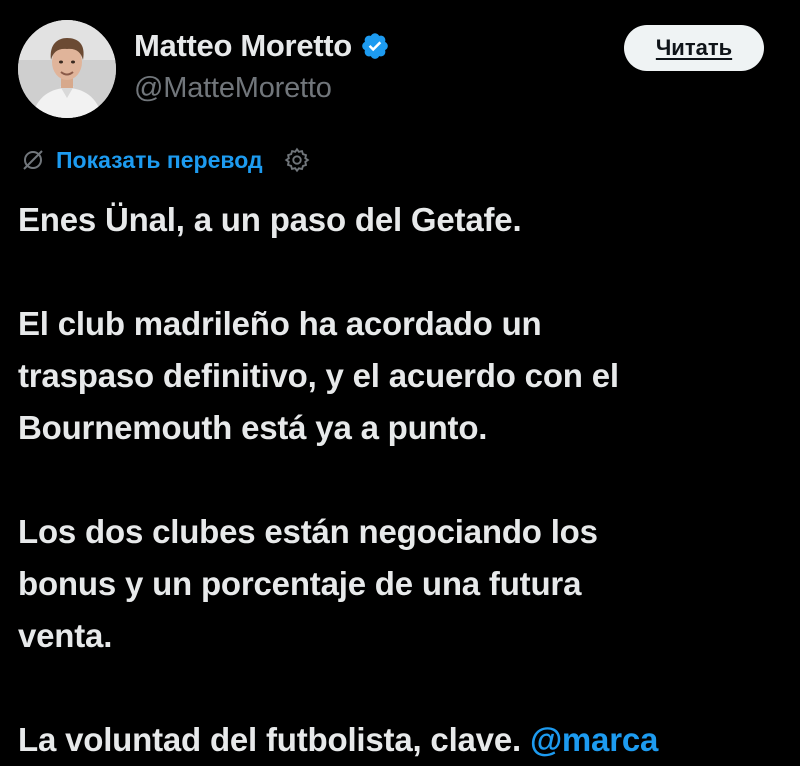  Describe the element at coordinates (308, 531) in the screenshot. I see `tweet-line: Los dos clubes están negociando los` at that location.